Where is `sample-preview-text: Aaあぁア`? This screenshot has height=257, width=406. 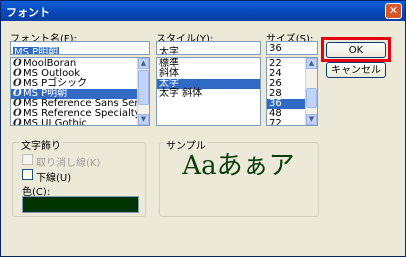 sample-preview-text: Aaあぁア is located at coordinates (238, 166).